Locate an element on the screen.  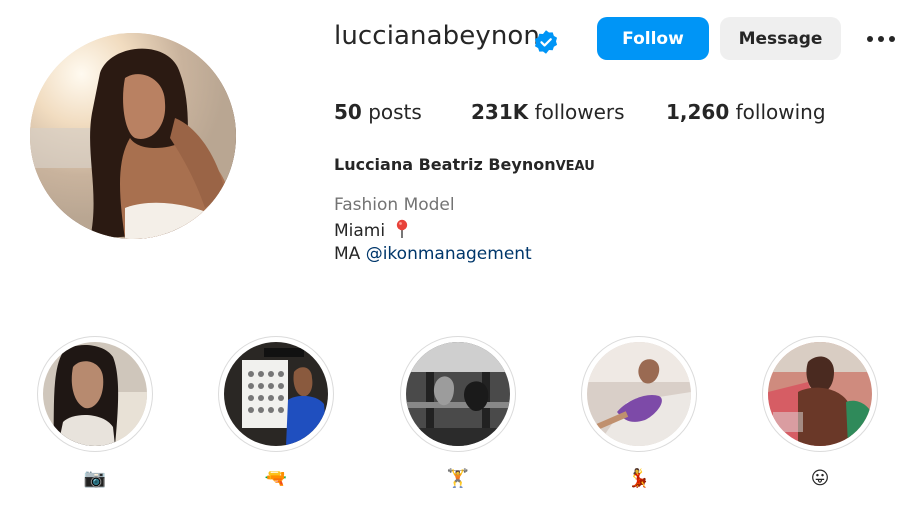
management-mention-link: @ikonmanagement is located at coordinates (449, 254).